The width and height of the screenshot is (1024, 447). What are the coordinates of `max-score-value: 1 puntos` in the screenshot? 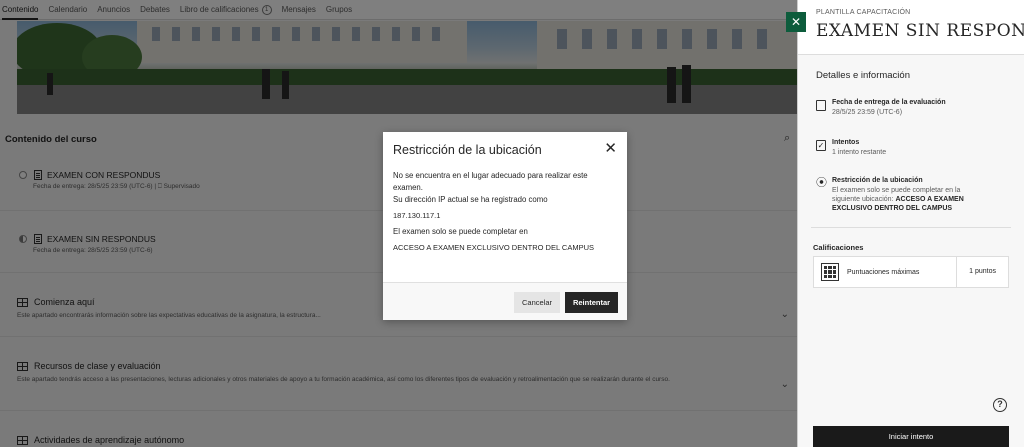 It's located at (982, 272).